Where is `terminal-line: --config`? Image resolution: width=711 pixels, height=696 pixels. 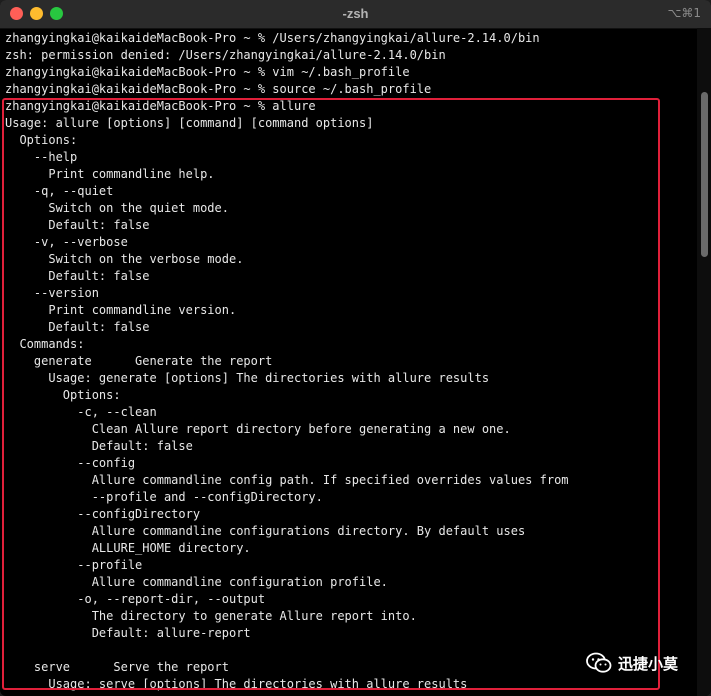
terminal-line: --config is located at coordinates (70, 463).